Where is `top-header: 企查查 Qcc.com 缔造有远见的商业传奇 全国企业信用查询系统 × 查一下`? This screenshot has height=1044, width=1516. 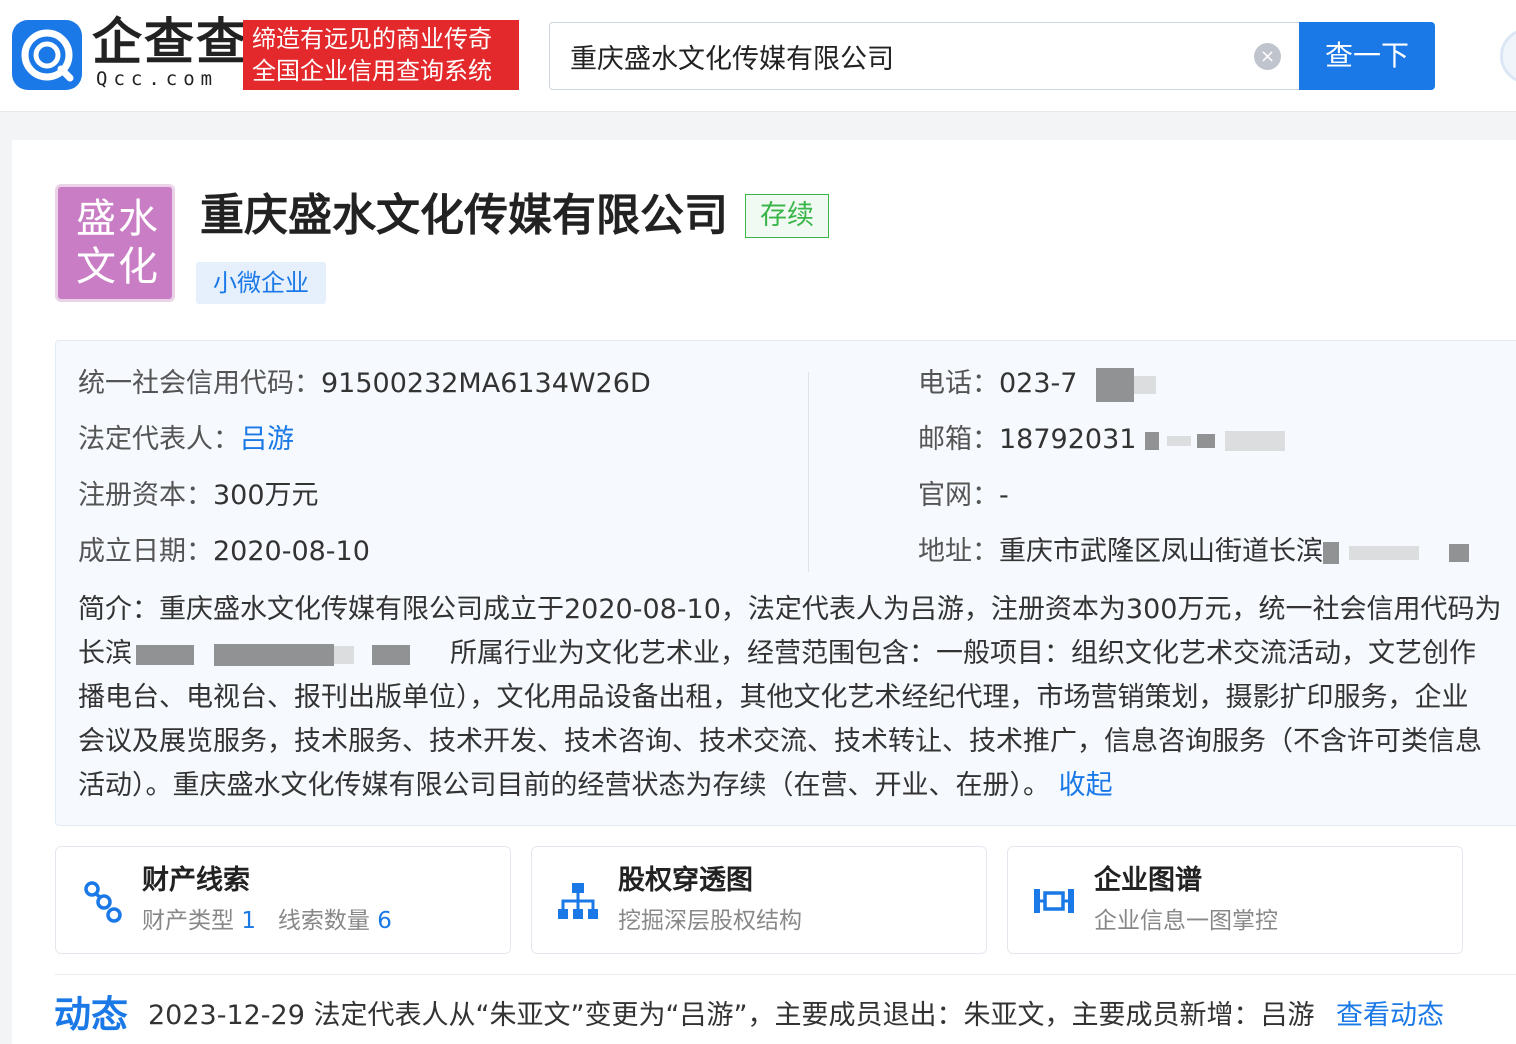
top-header: 企查查 Qcc.com 缔造有远见的商业传奇 全国企业信用查询系统 × 查一下 is located at coordinates (758, 56).